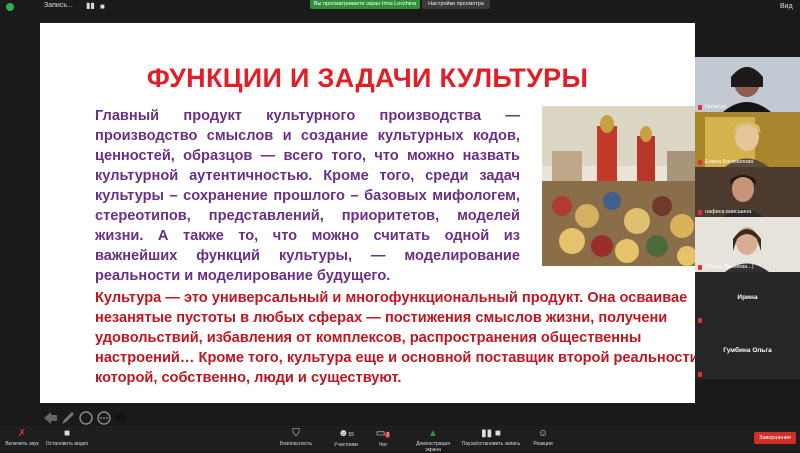 This screenshot has height=453, width=800. Describe the element at coordinates (346, 445) in the screenshot. I see `participants-label: Участники` at that location.